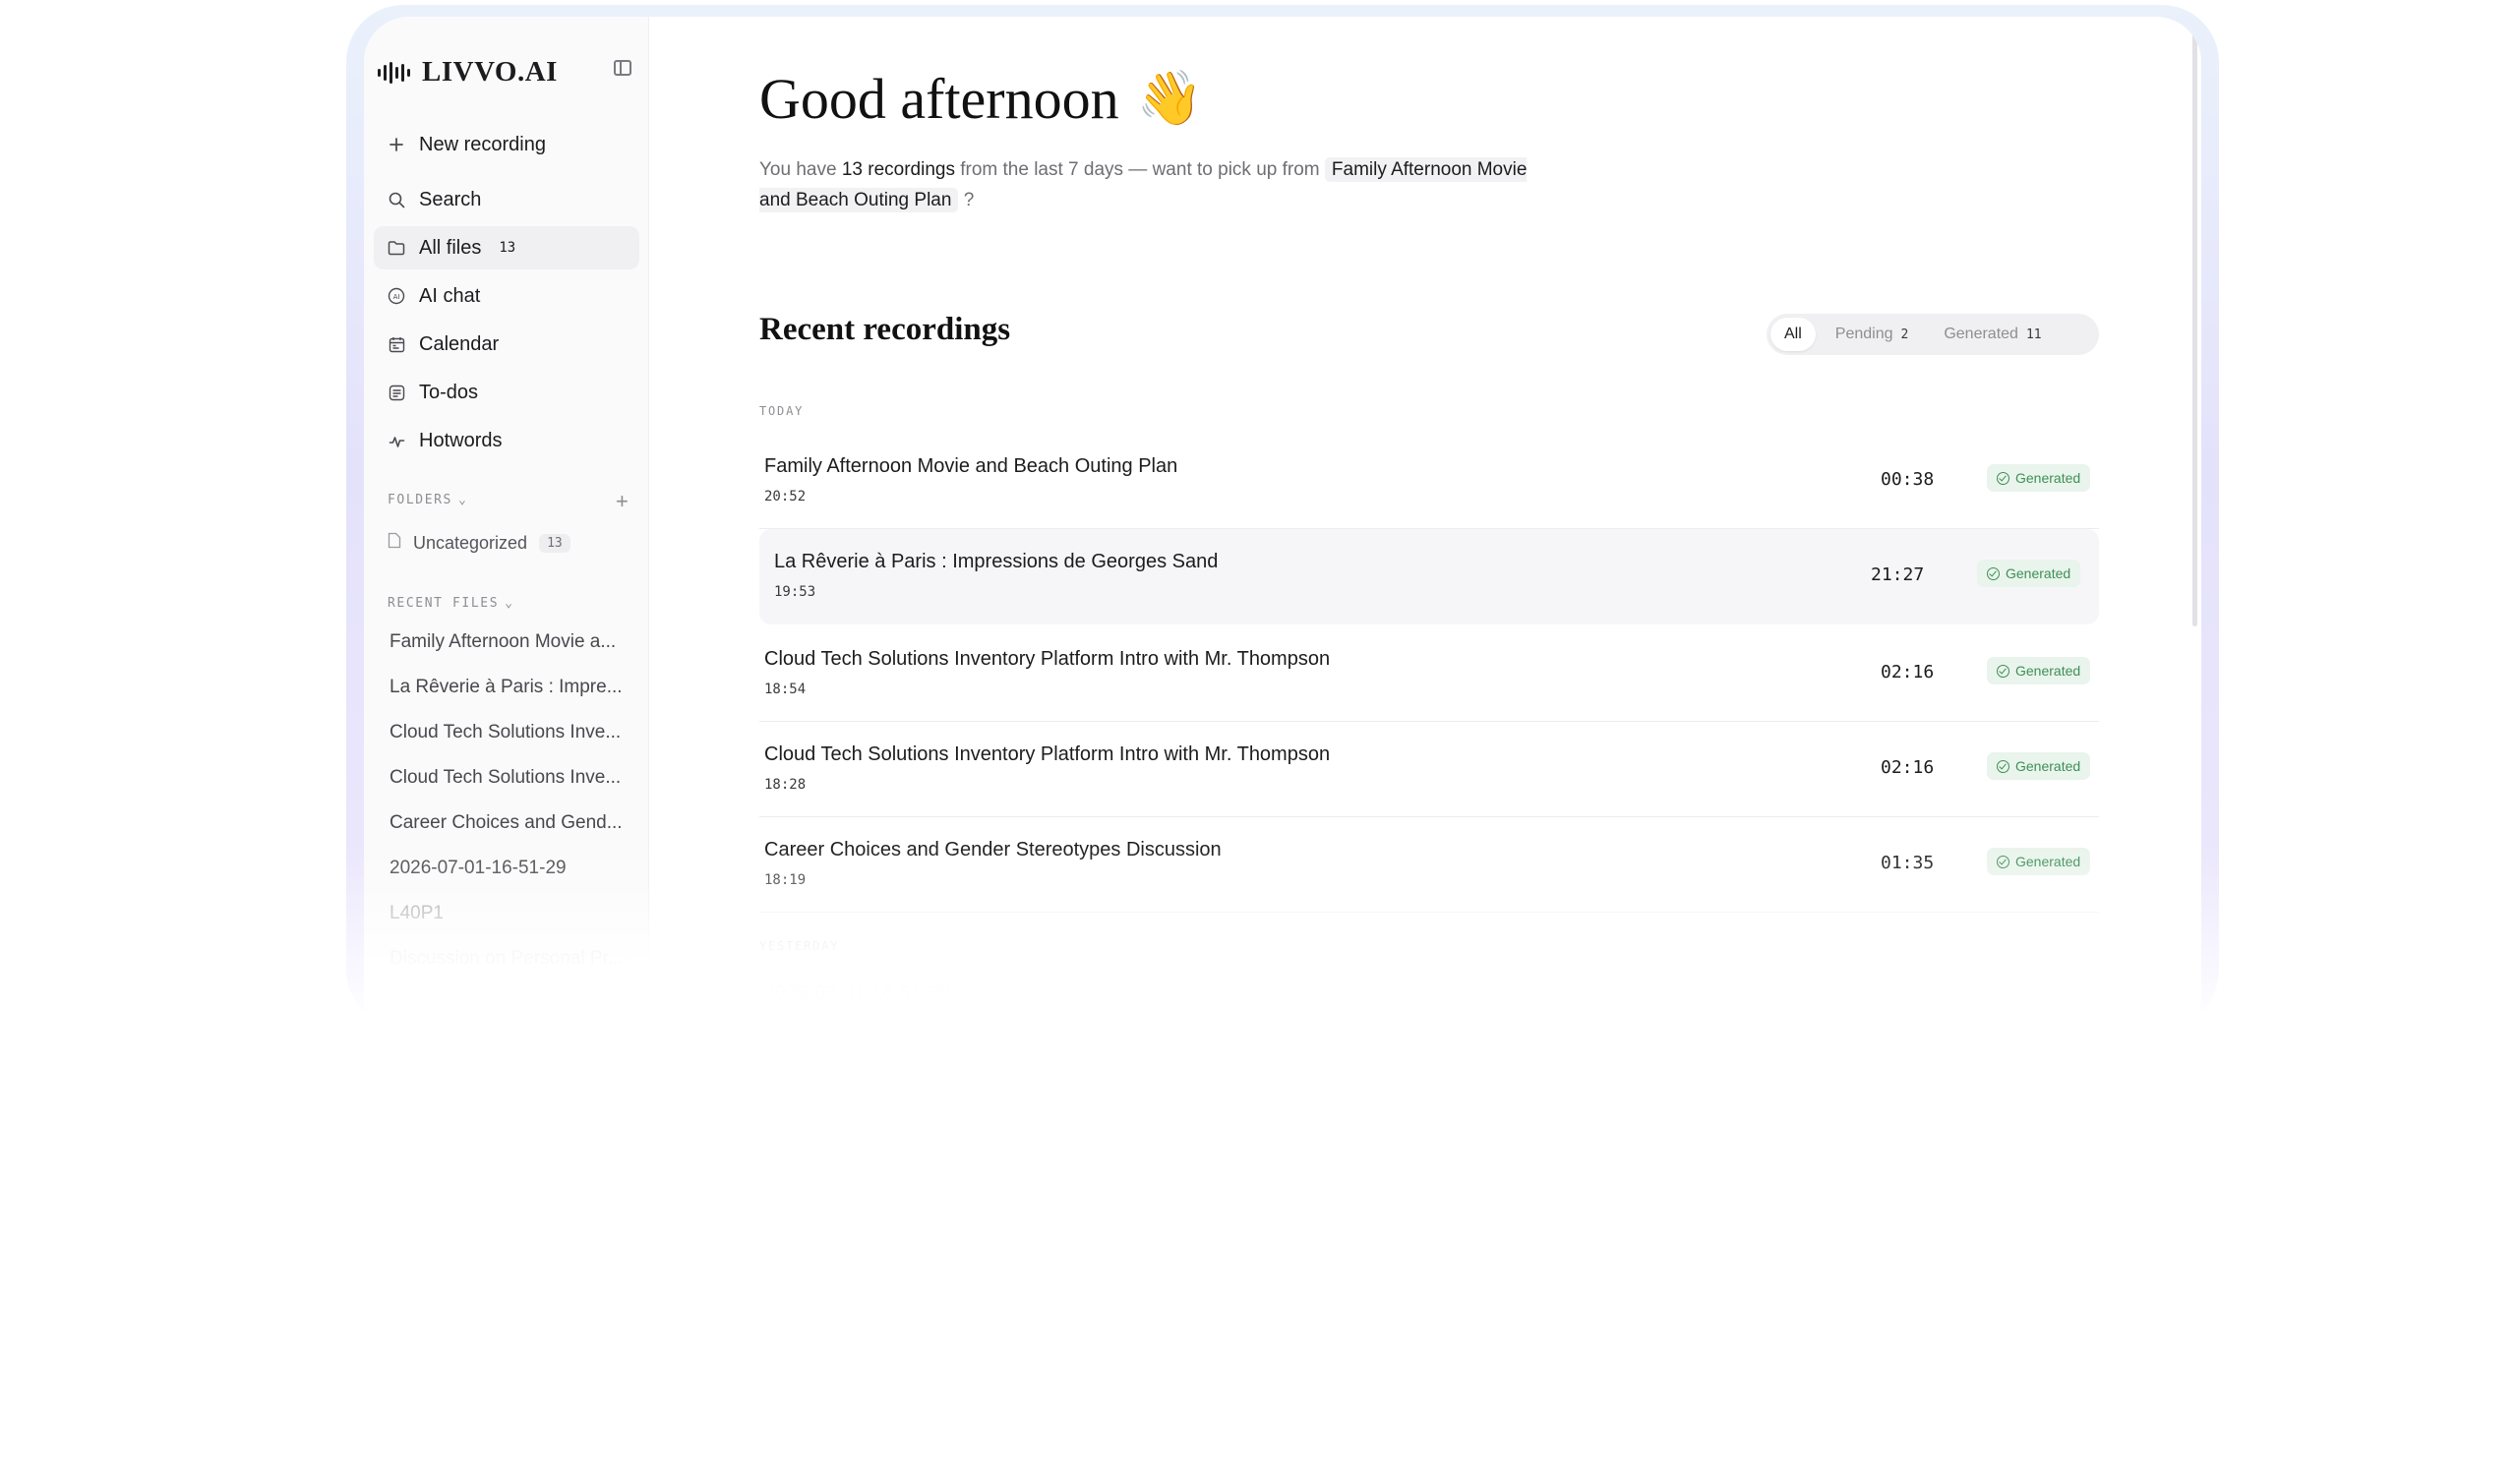  What do you see at coordinates (1981, 334) in the screenshot?
I see `filter-label: Generated` at bounding box center [1981, 334].